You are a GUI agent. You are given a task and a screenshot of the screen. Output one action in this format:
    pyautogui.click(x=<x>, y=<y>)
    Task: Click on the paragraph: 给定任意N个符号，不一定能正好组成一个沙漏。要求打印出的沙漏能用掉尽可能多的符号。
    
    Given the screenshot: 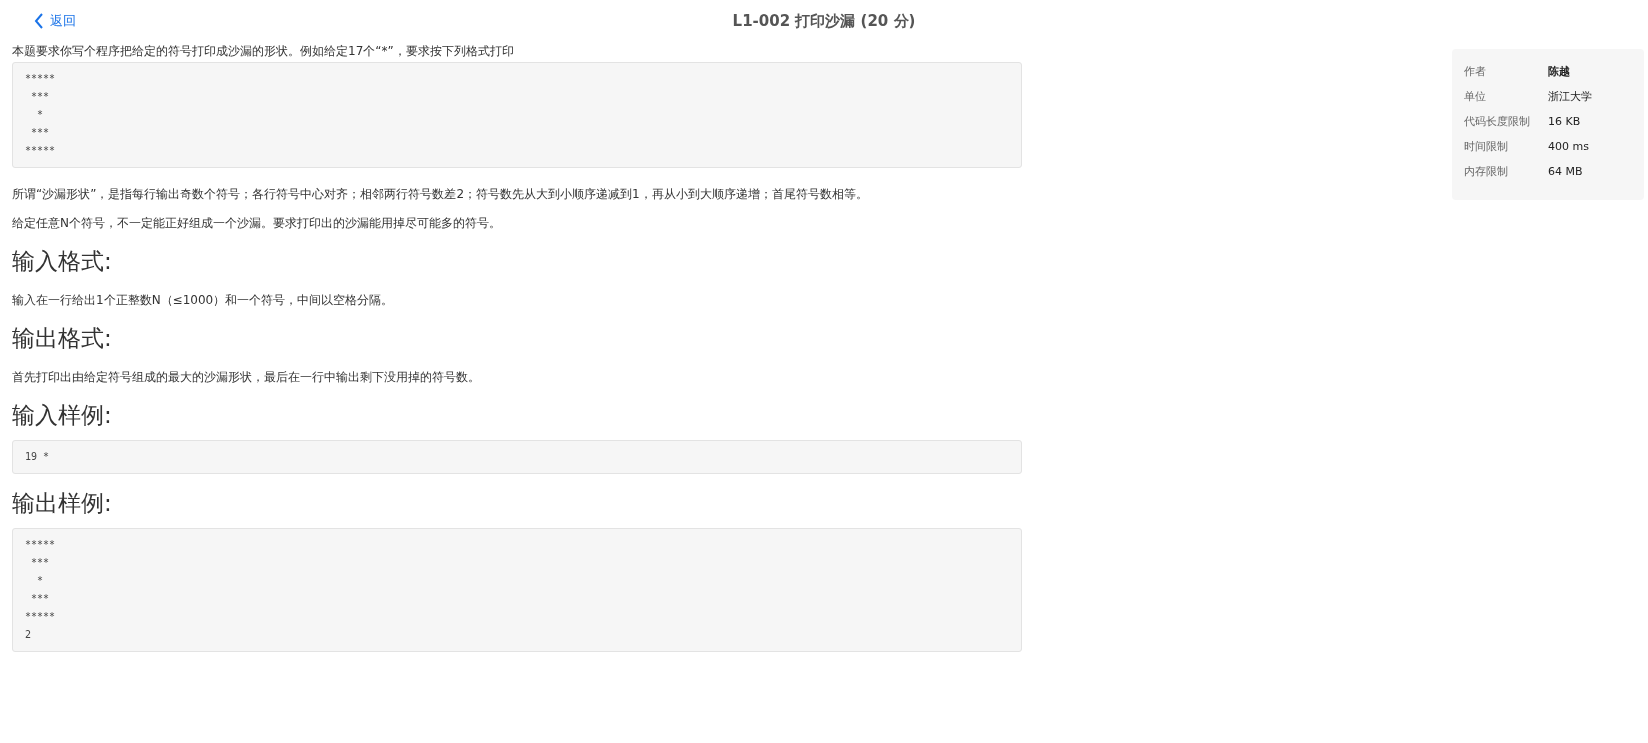 What is the action you would take?
    pyautogui.click(x=257, y=223)
    